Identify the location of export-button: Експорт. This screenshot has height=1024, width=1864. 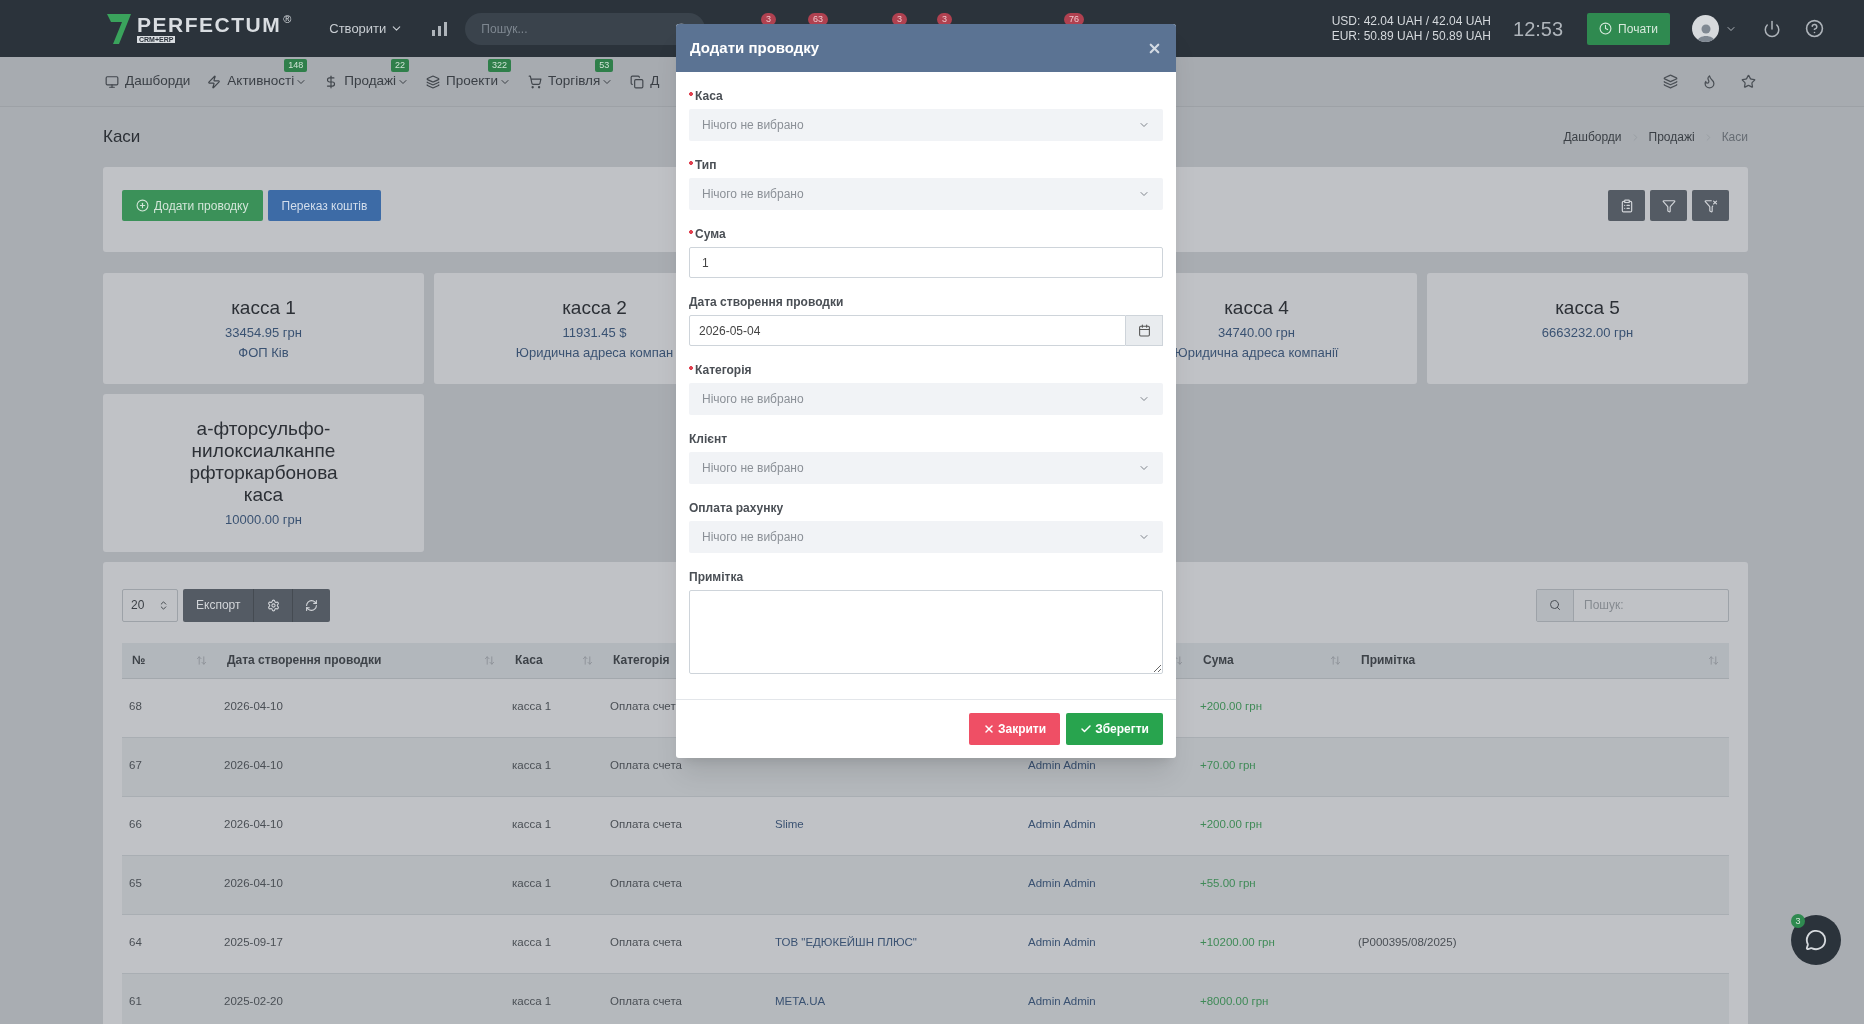
(219, 605).